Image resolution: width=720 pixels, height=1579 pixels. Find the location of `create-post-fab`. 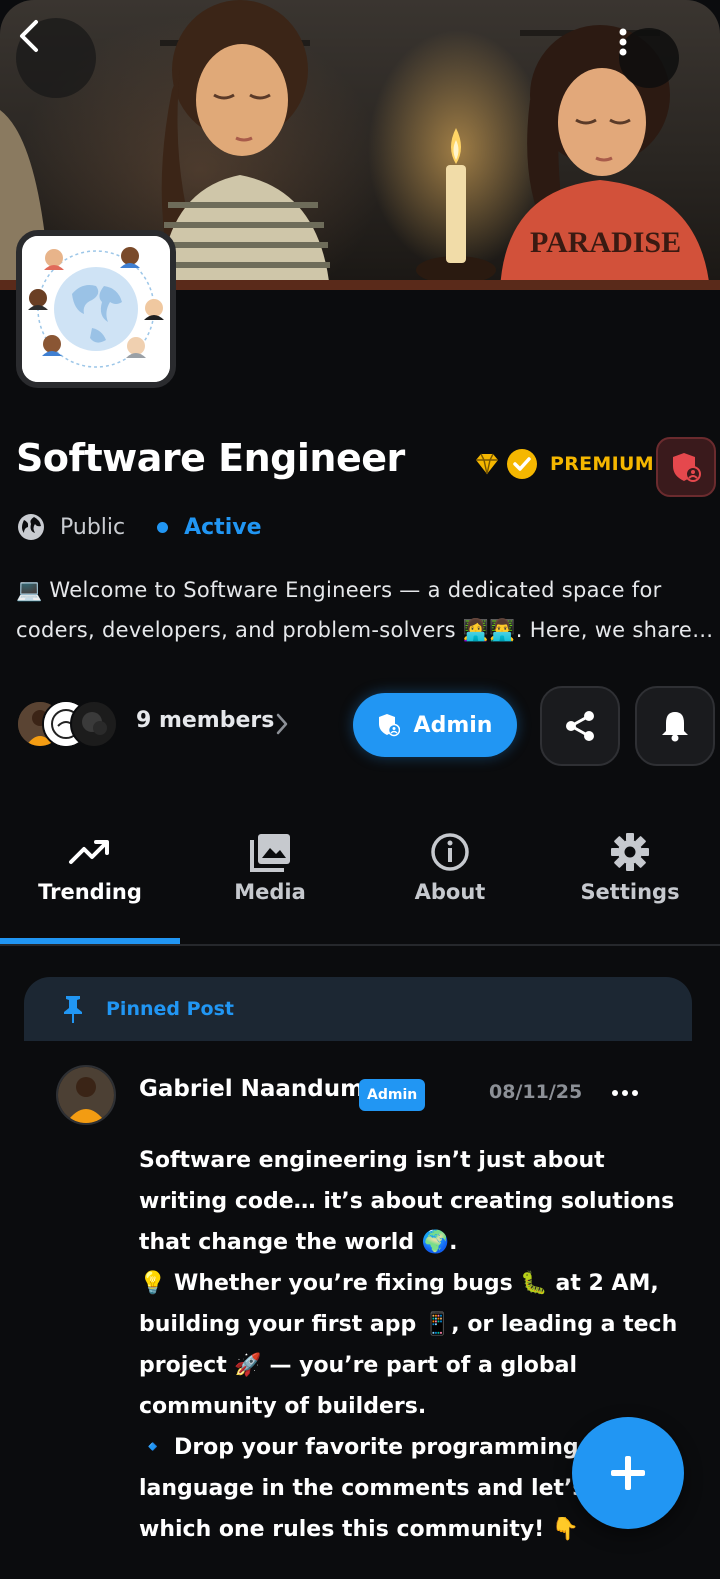

create-post-fab is located at coordinates (628, 1473).